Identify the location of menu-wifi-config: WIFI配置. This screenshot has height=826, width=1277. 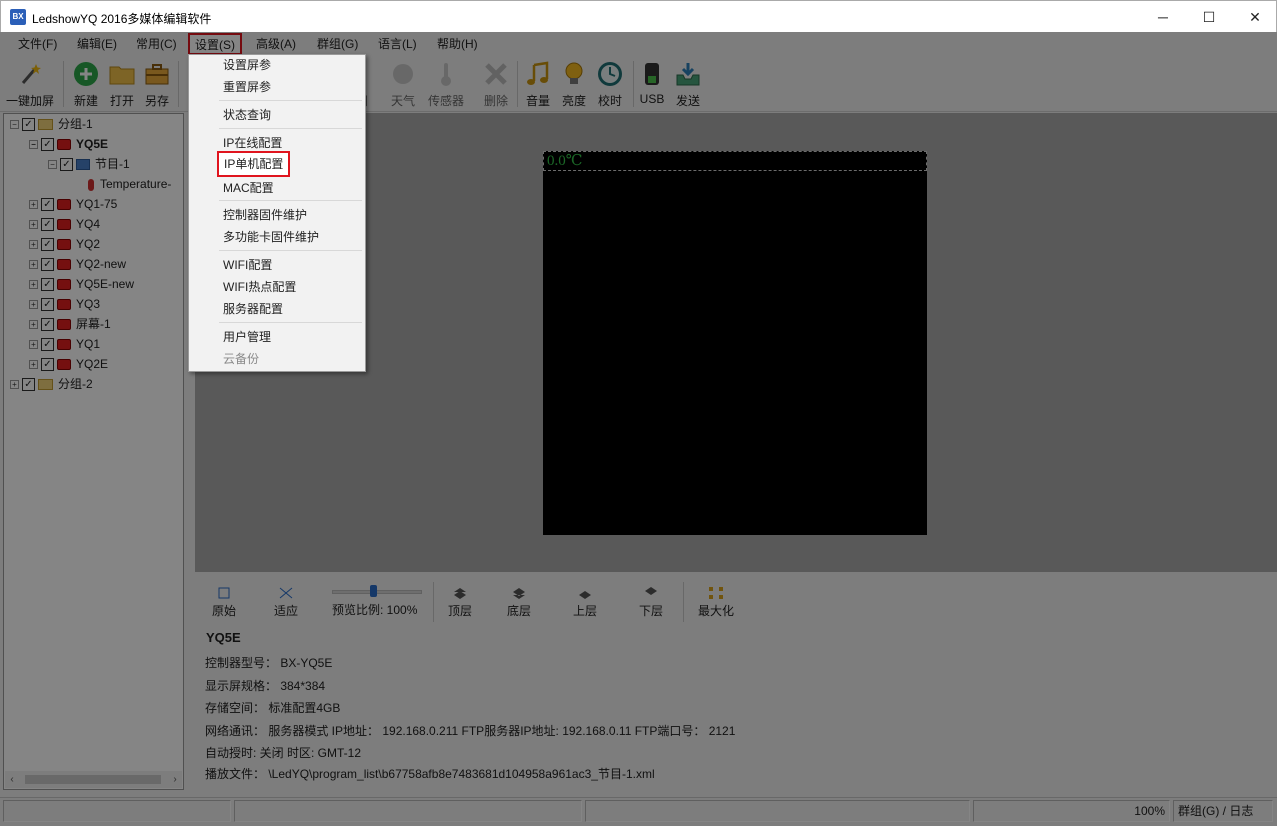
(247, 265).